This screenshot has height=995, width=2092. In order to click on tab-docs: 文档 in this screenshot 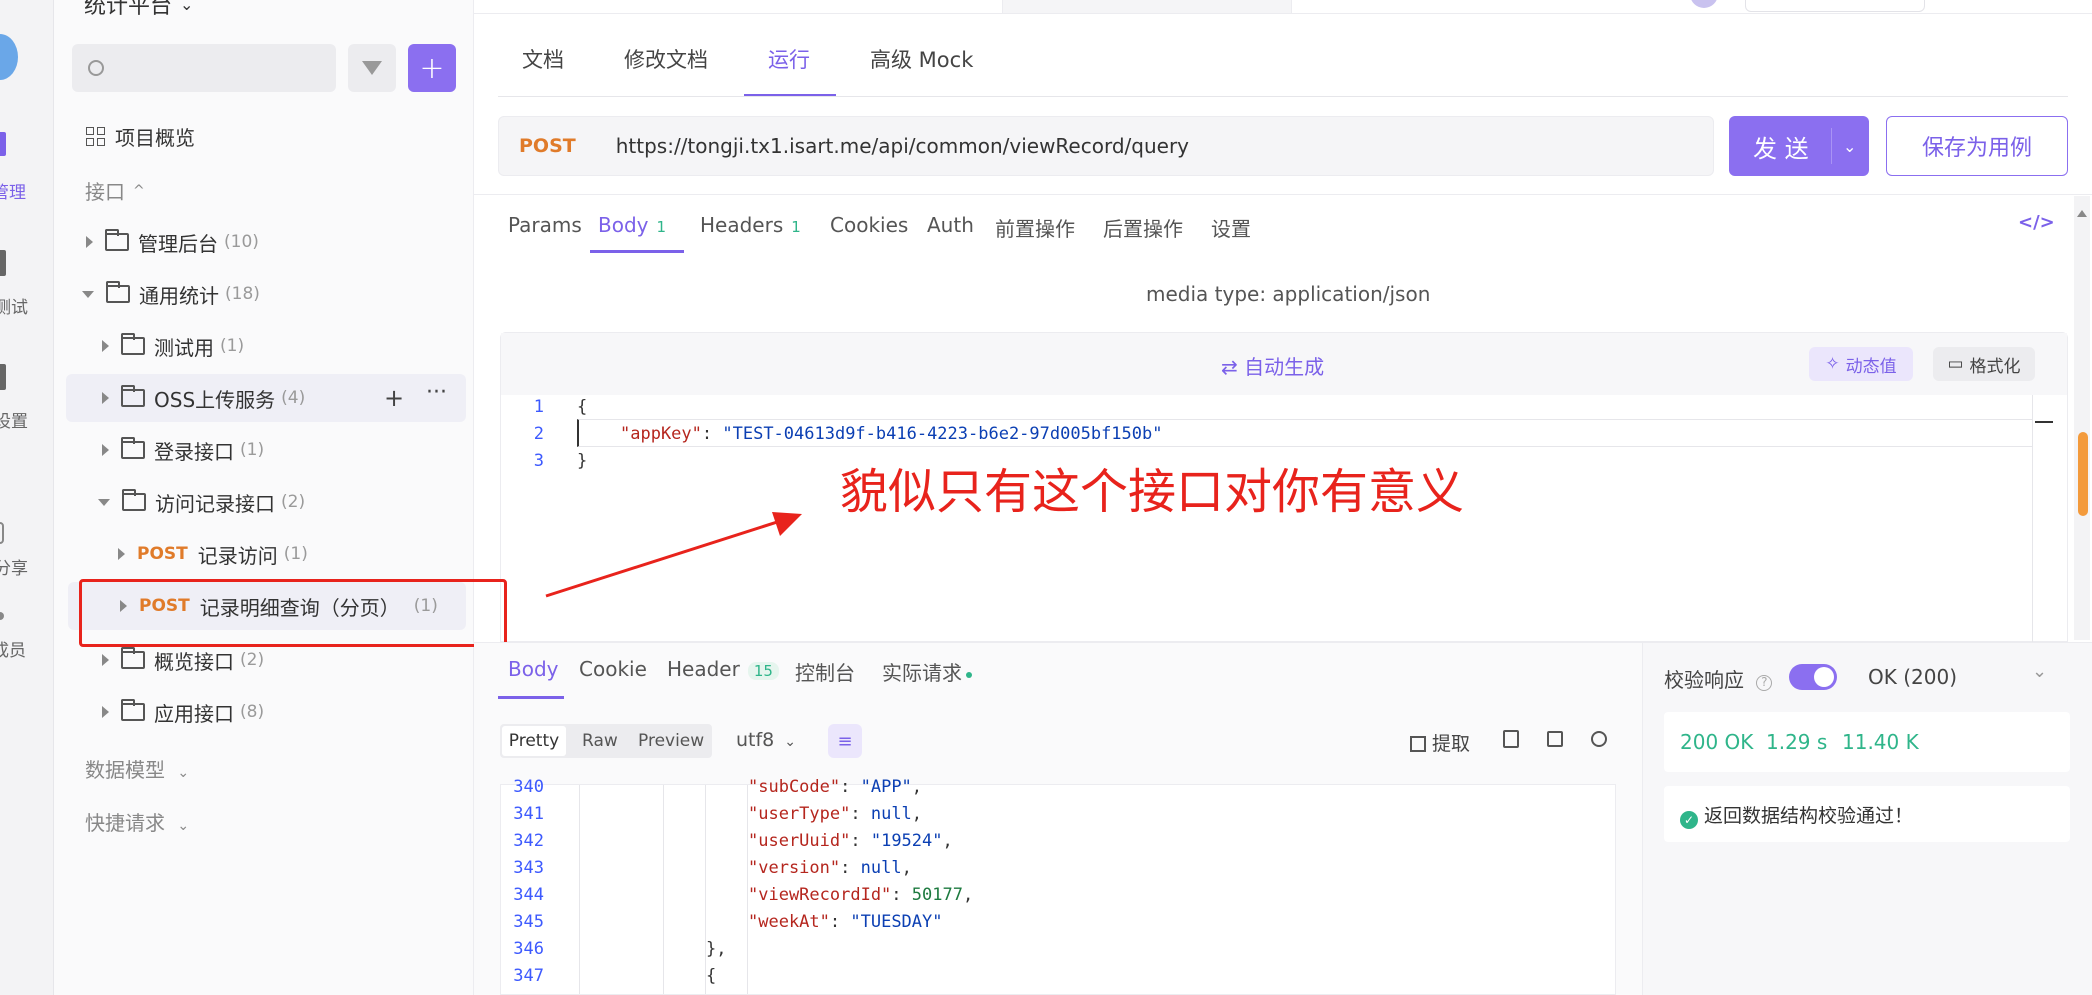, I will do `click(543, 59)`.